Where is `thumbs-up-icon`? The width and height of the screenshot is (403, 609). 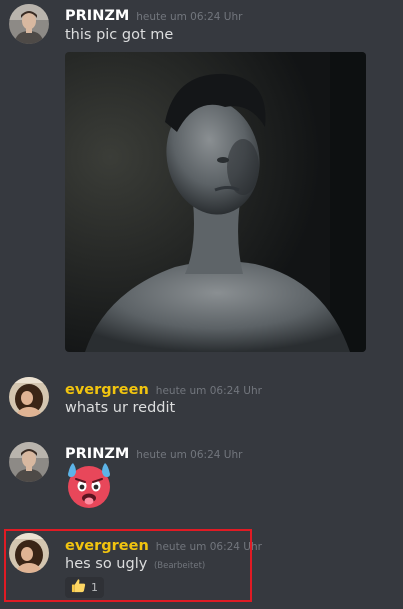
thumbs-up-icon is located at coordinates (78, 587).